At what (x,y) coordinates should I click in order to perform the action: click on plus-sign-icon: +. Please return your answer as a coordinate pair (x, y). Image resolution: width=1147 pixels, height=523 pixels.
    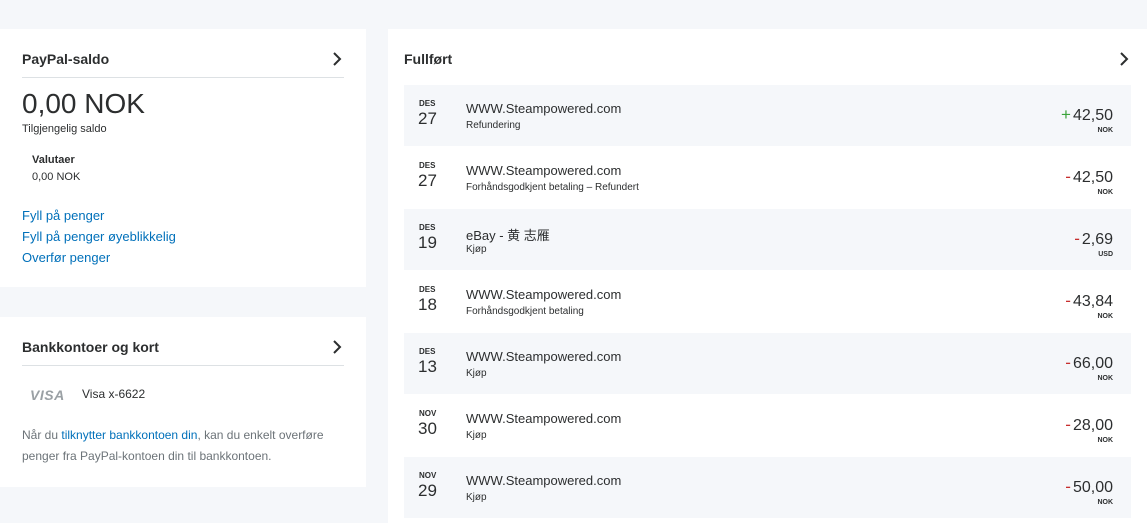
    Looking at the image, I should click on (1066, 114).